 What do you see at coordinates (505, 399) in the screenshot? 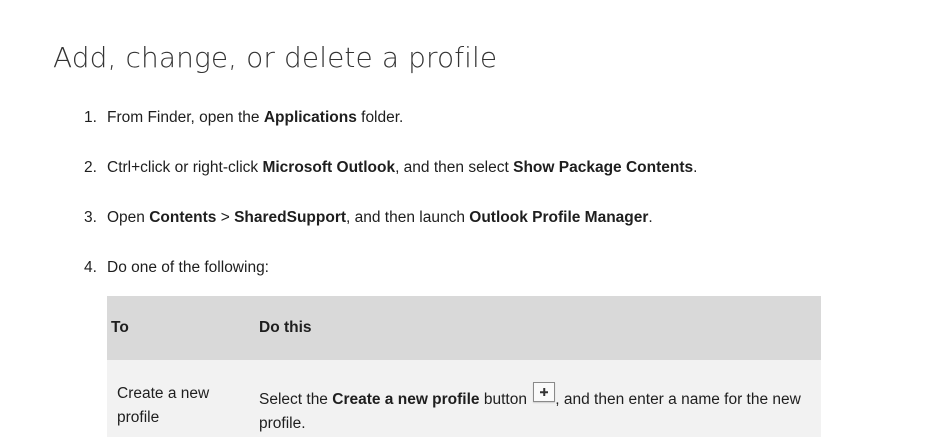
I see `cell-text: button` at bounding box center [505, 399].